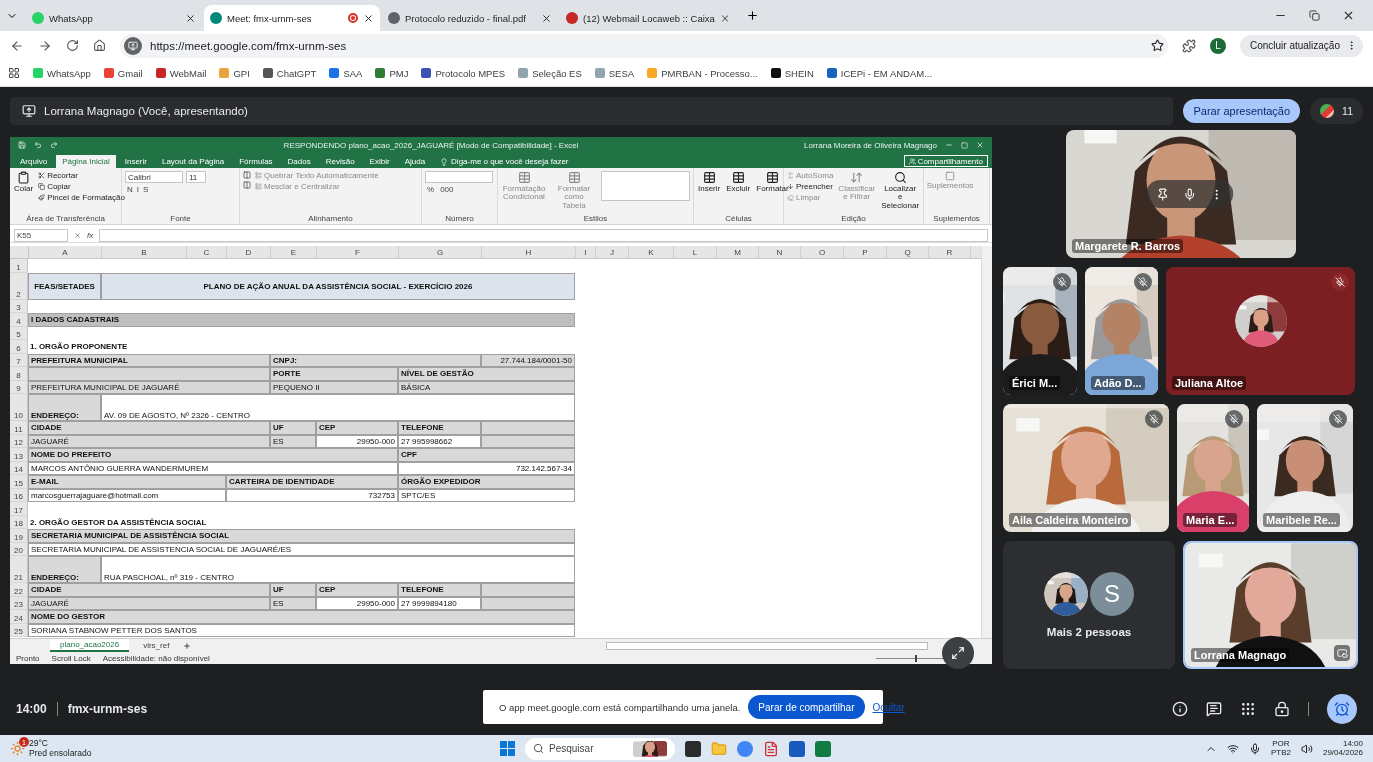 The width and height of the screenshot is (1373, 762). Describe the element at coordinates (14, 73) in the screenshot. I see `apps-icon` at that location.